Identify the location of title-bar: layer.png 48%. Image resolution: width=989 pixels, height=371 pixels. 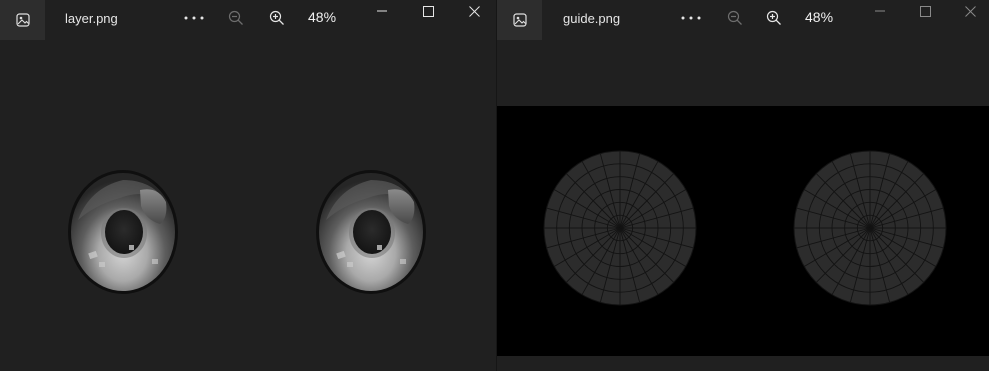
(248, 20).